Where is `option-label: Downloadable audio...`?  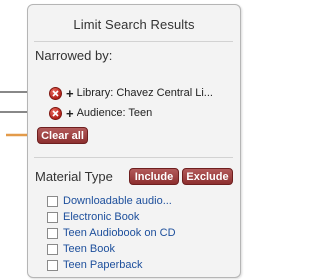
option-label: Downloadable audio... is located at coordinates (117, 201).